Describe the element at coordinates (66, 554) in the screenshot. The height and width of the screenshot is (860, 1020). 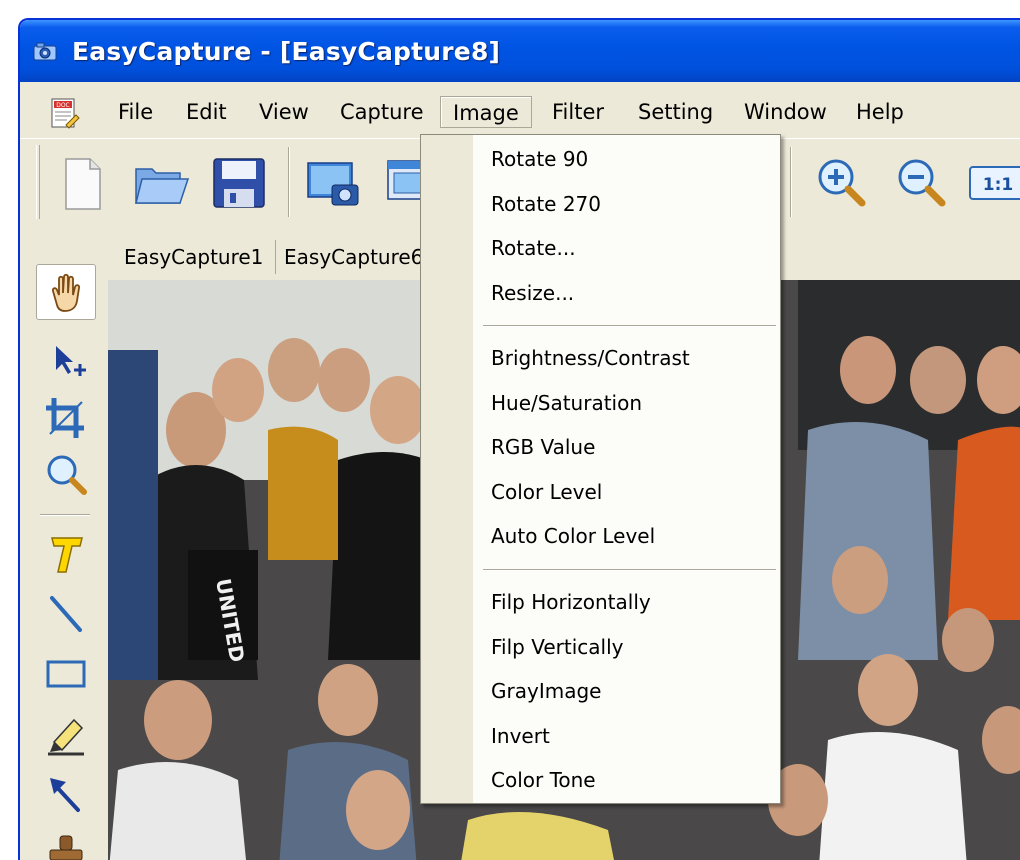
I see `text-tool-icon` at that location.